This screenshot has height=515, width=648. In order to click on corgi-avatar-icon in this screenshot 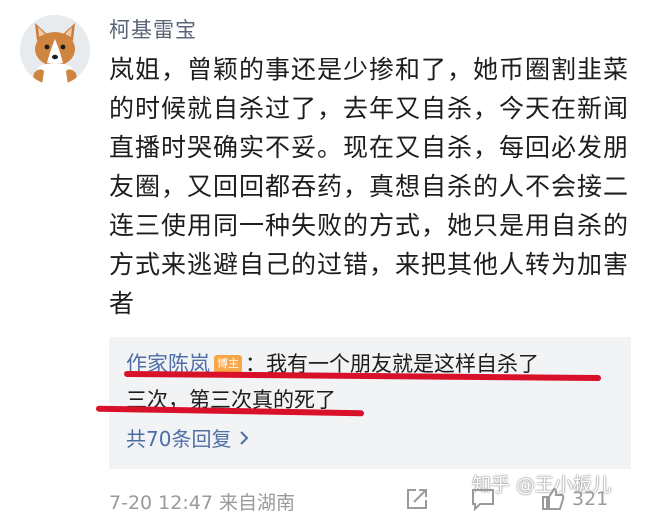, I will do `click(55, 50)`.